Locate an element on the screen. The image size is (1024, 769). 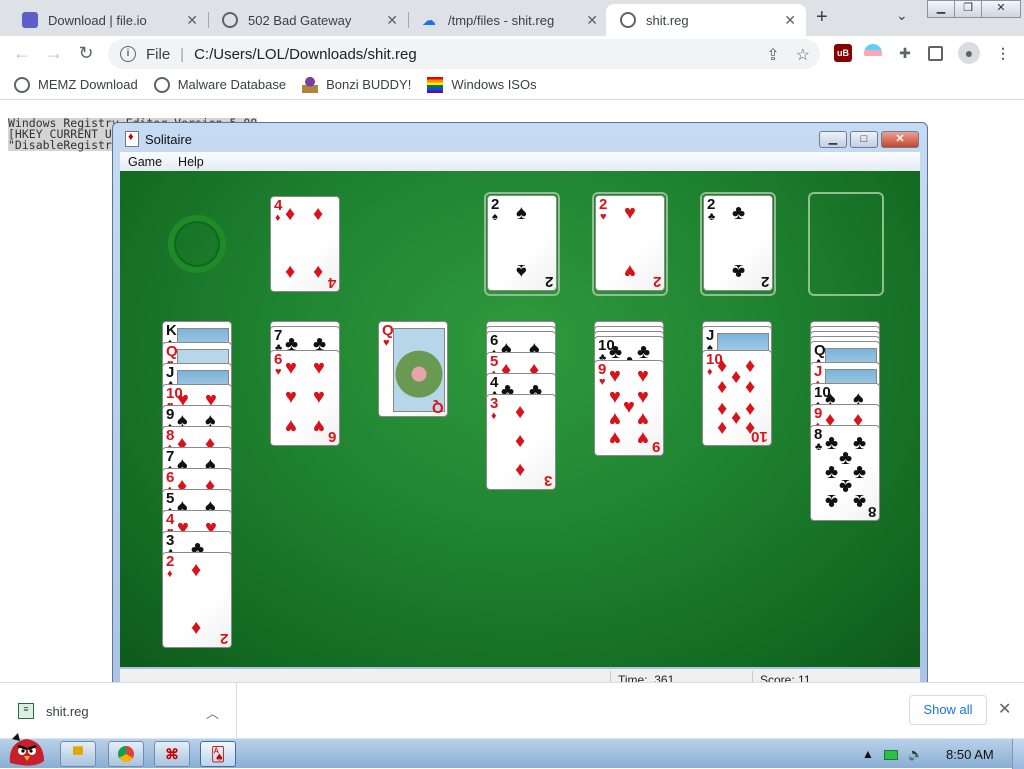
card-rank: 9 is located at coordinates (170, 414).